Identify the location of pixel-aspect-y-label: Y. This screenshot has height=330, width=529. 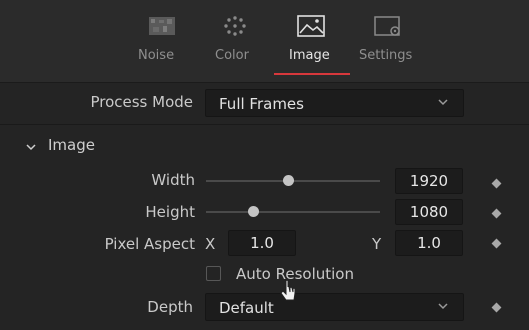
(377, 244).